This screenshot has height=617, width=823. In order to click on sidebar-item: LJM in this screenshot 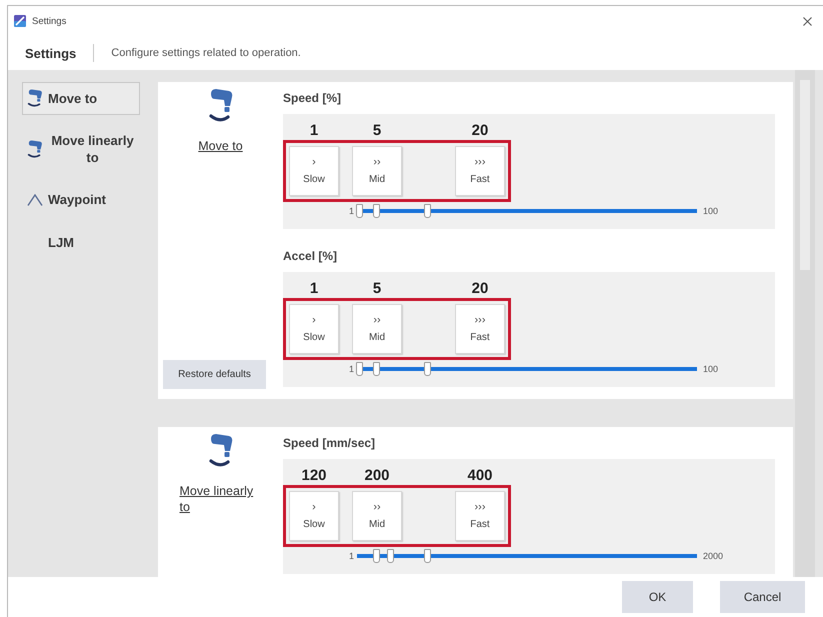, I will do `click(81, 242)`.